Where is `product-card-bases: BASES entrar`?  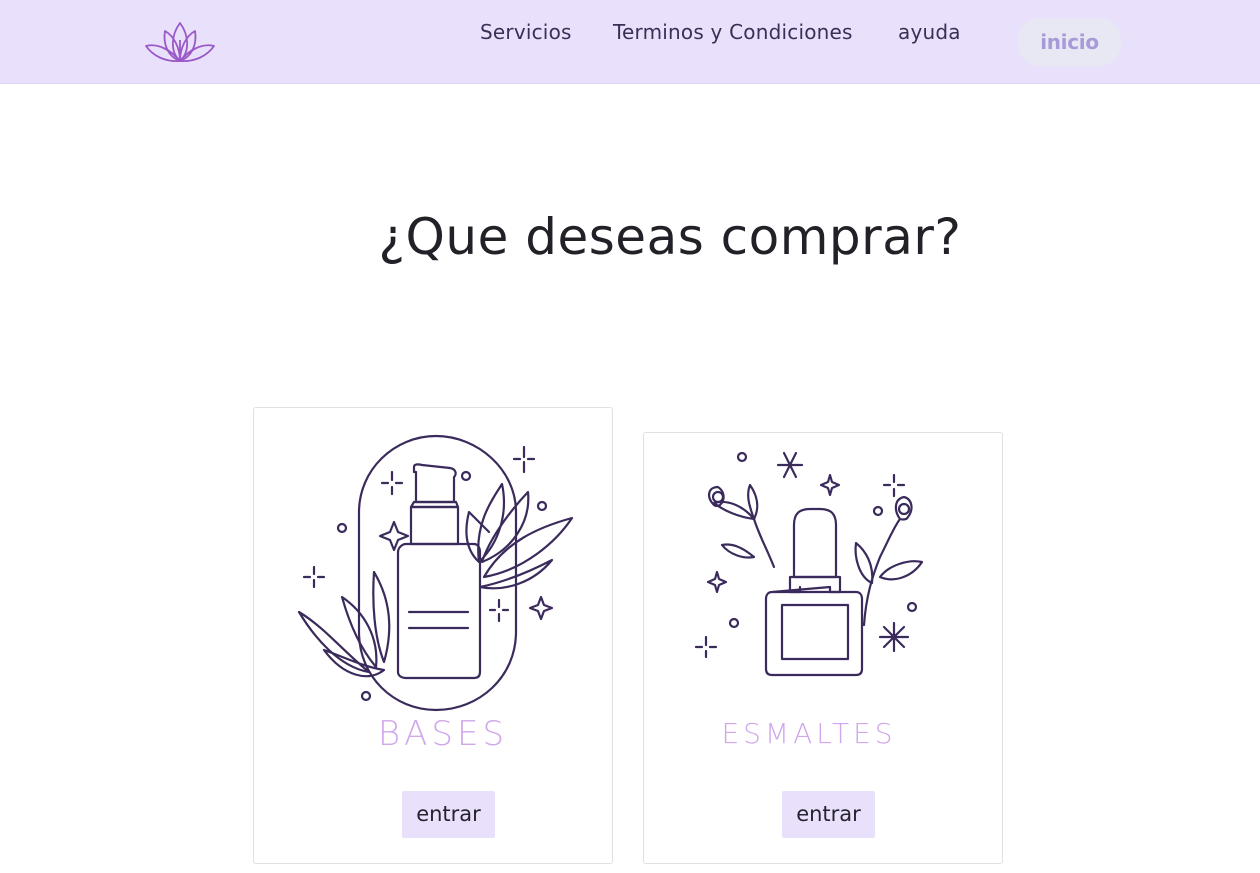 product-card-bases: BASES entrar is located at coordinates (433, 635).